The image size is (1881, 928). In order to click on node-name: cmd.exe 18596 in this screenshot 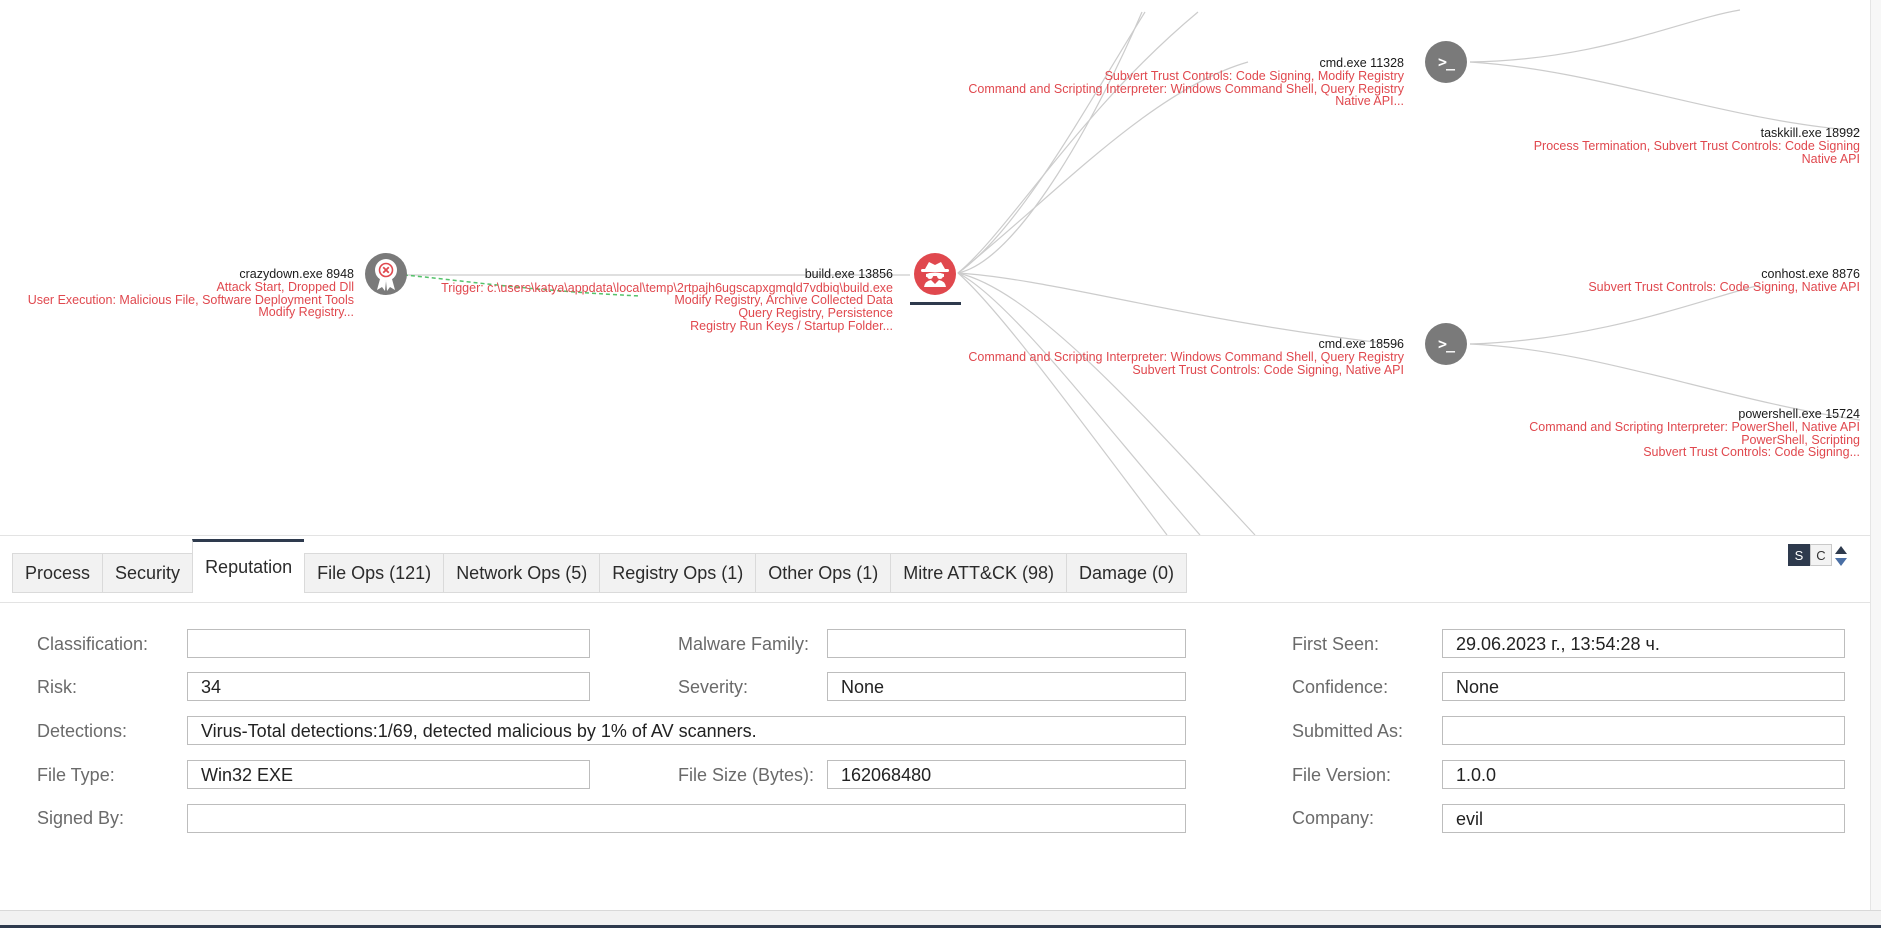, I will do `click(1361, 344)`.